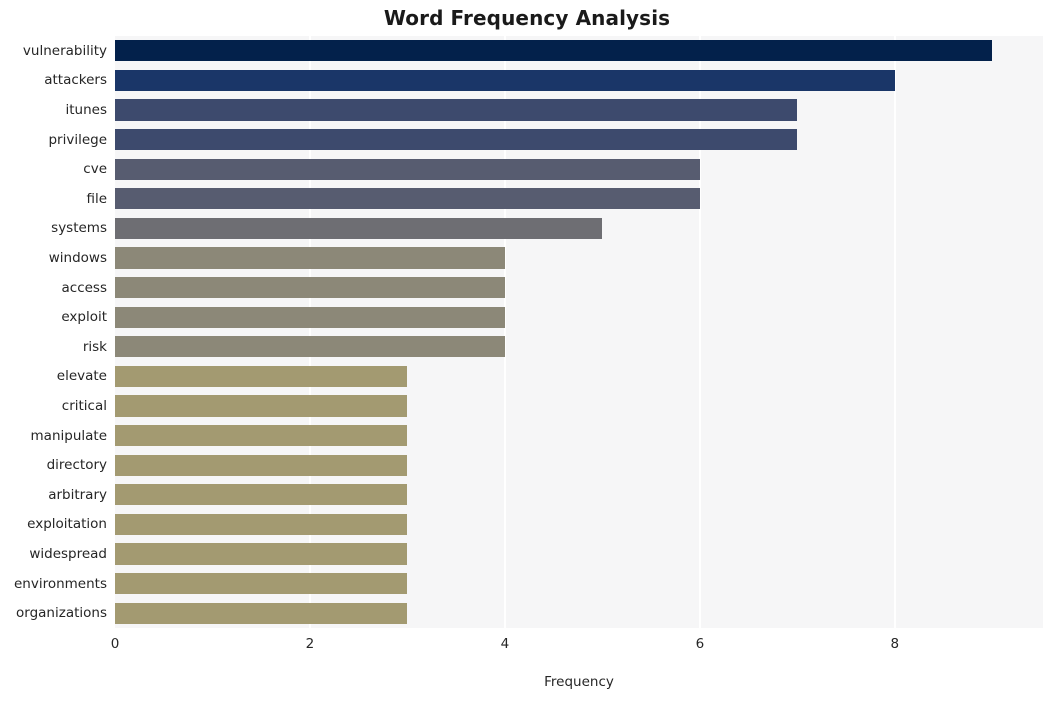 Image resolution: width=1054 pixels, height=701 pixels. Describe the element at coordinates (84, 287) in the screenshot. I see `y-axis-tick-label: access` at that location.